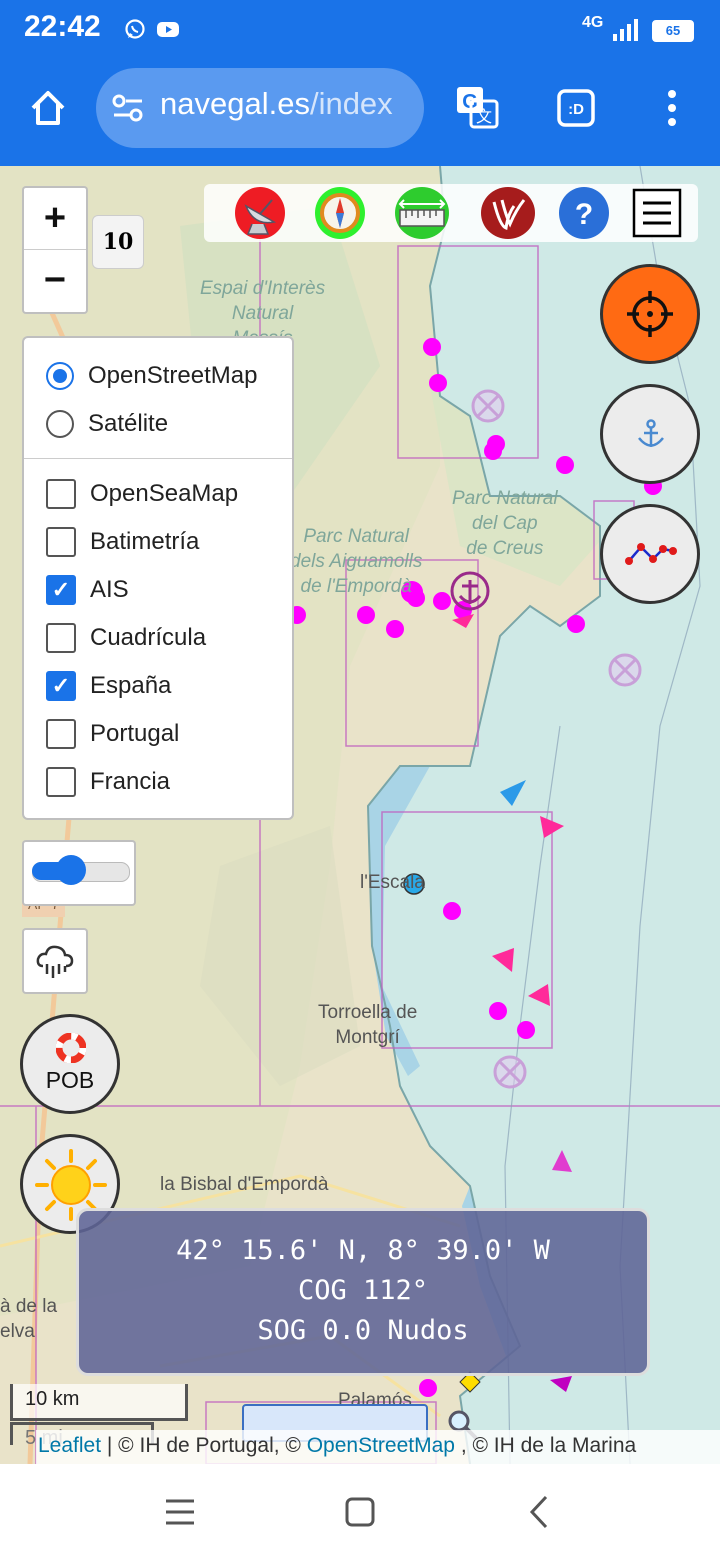 This screenshot has height=1560, width=720. I want to click on map-label-line: Montgrí, so click(367, 1037).